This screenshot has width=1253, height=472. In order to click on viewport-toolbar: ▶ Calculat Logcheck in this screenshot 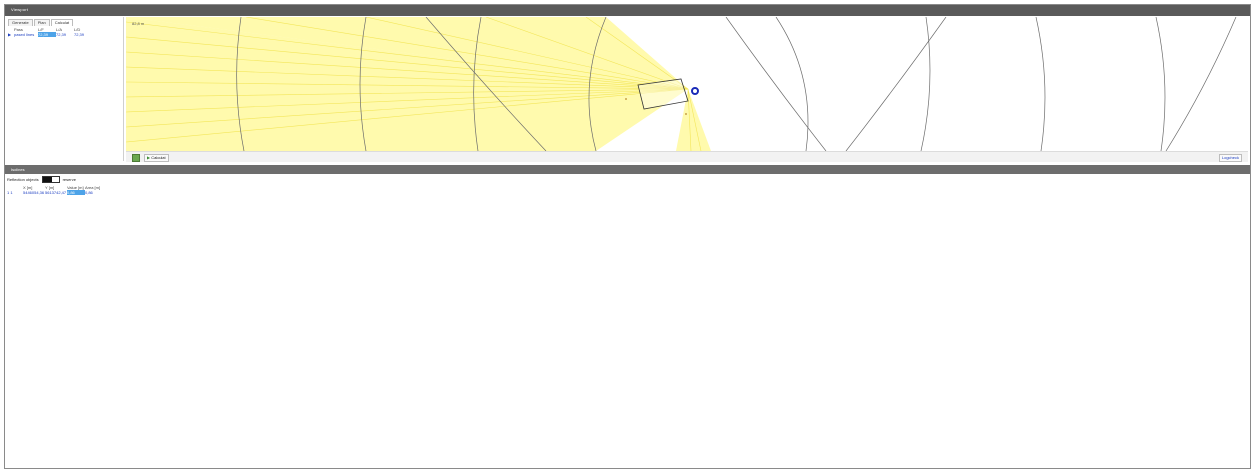, I will do `click(687, 156)`.